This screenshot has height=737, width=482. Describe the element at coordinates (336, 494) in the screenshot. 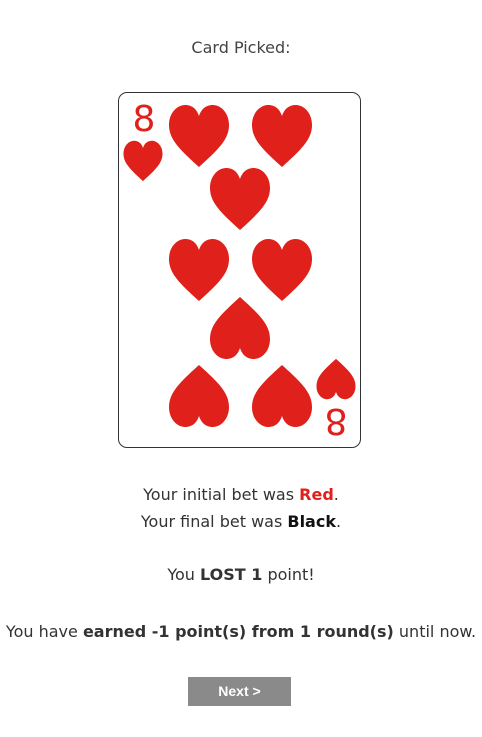

I see `initial-bet-suffix: .` at that location.